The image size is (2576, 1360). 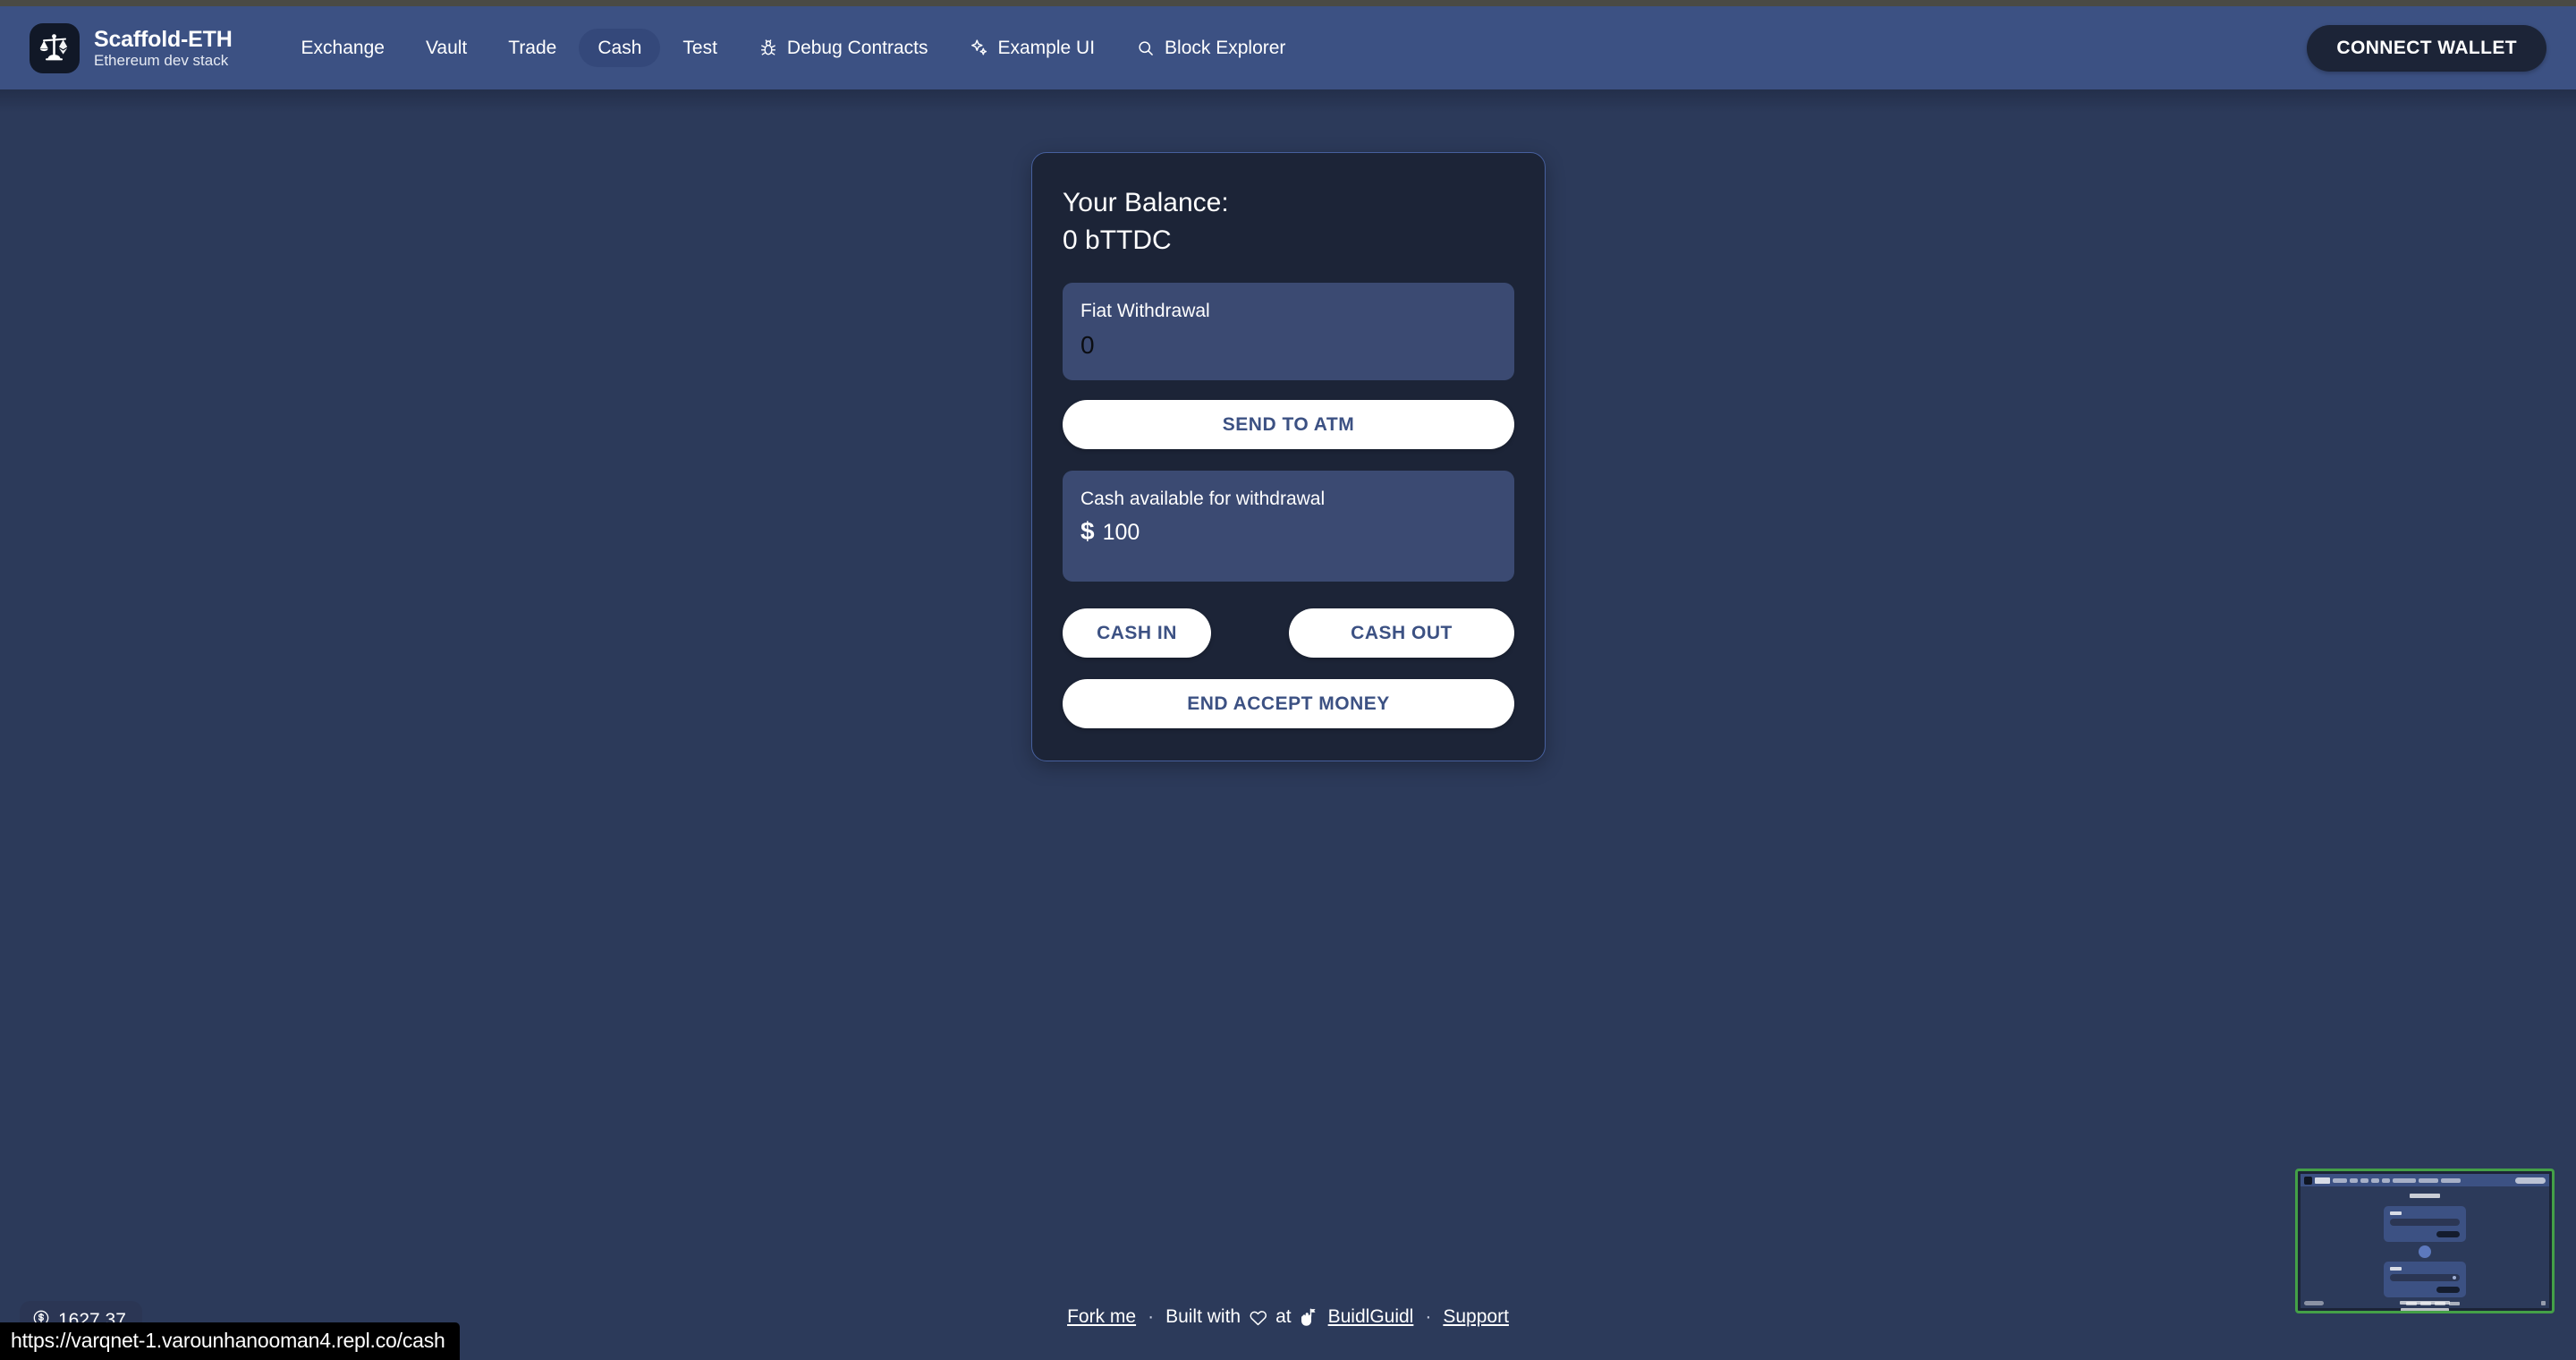 I want to click on nav-label: Test, so click(x=699, y=48).